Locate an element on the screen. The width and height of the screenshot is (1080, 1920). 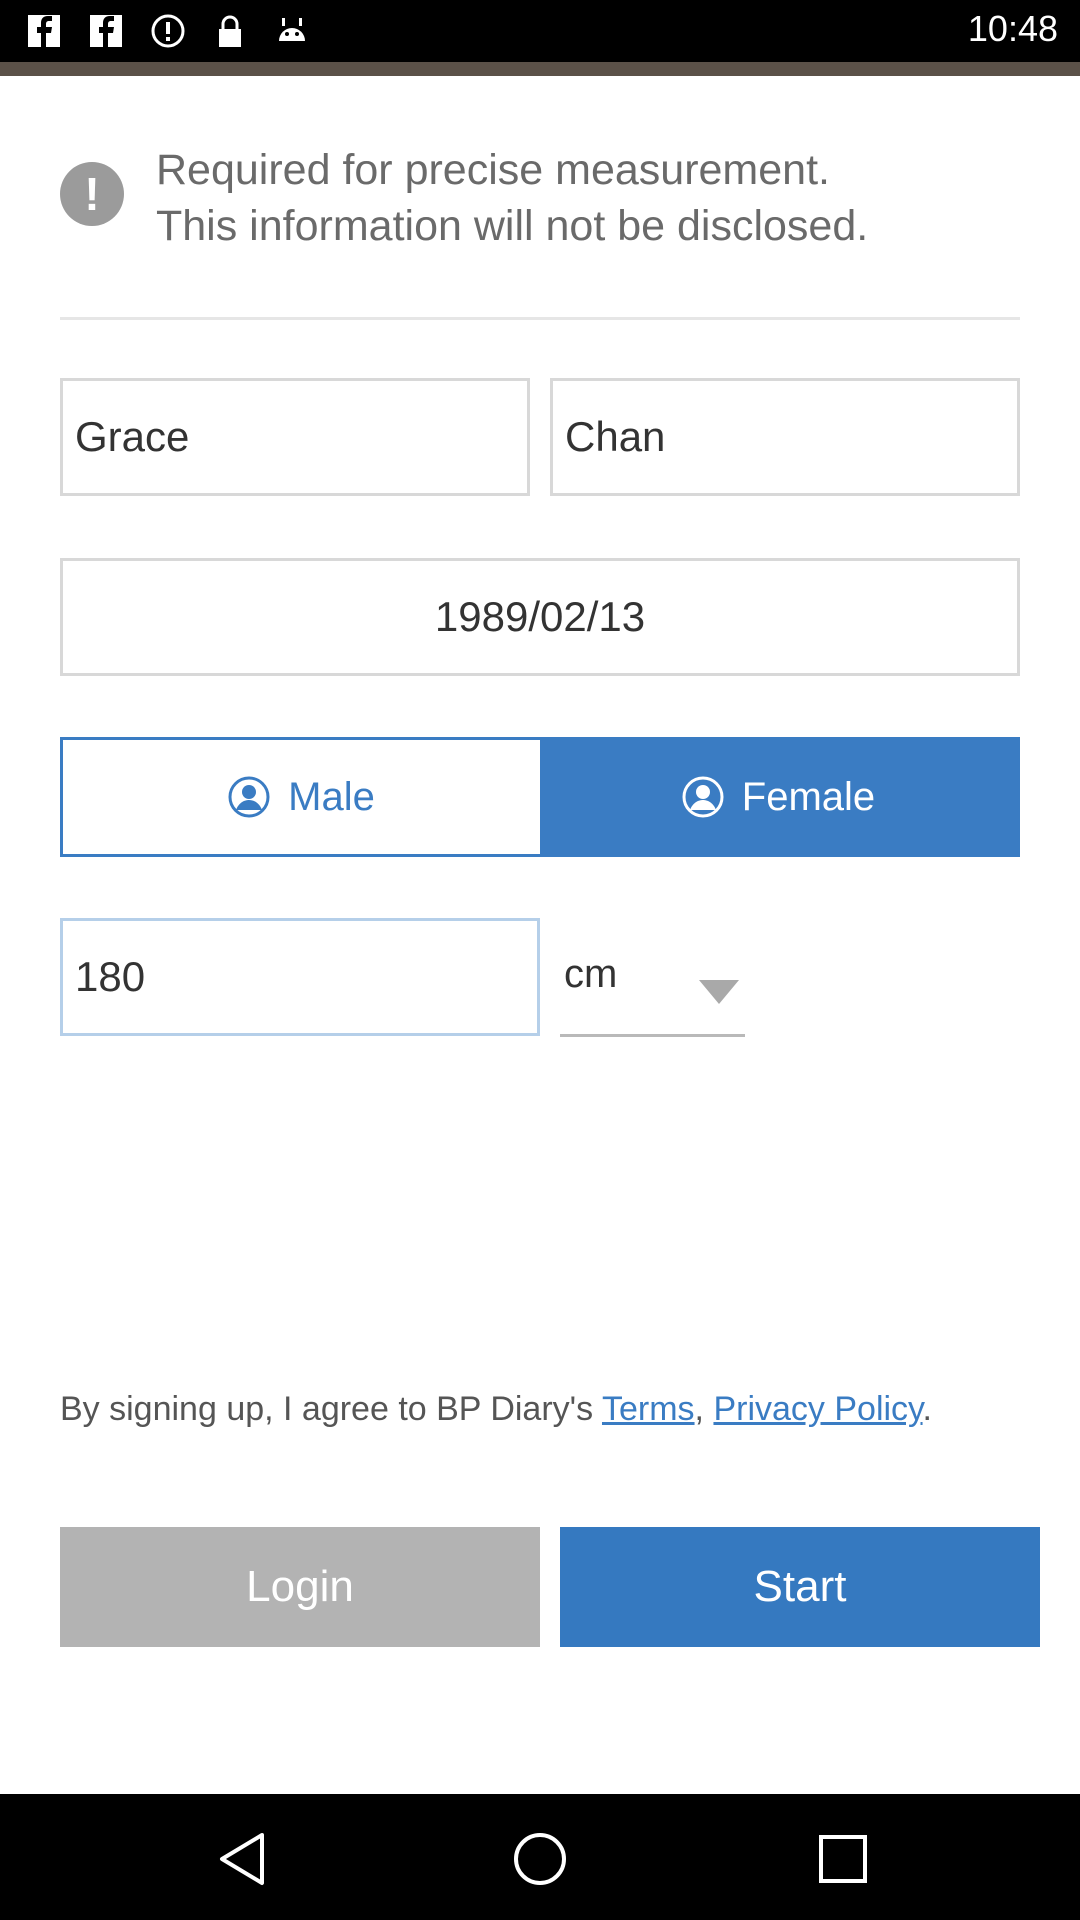
notice-line-2: This information will not be disclosed. is located at coordinates (512, 226).